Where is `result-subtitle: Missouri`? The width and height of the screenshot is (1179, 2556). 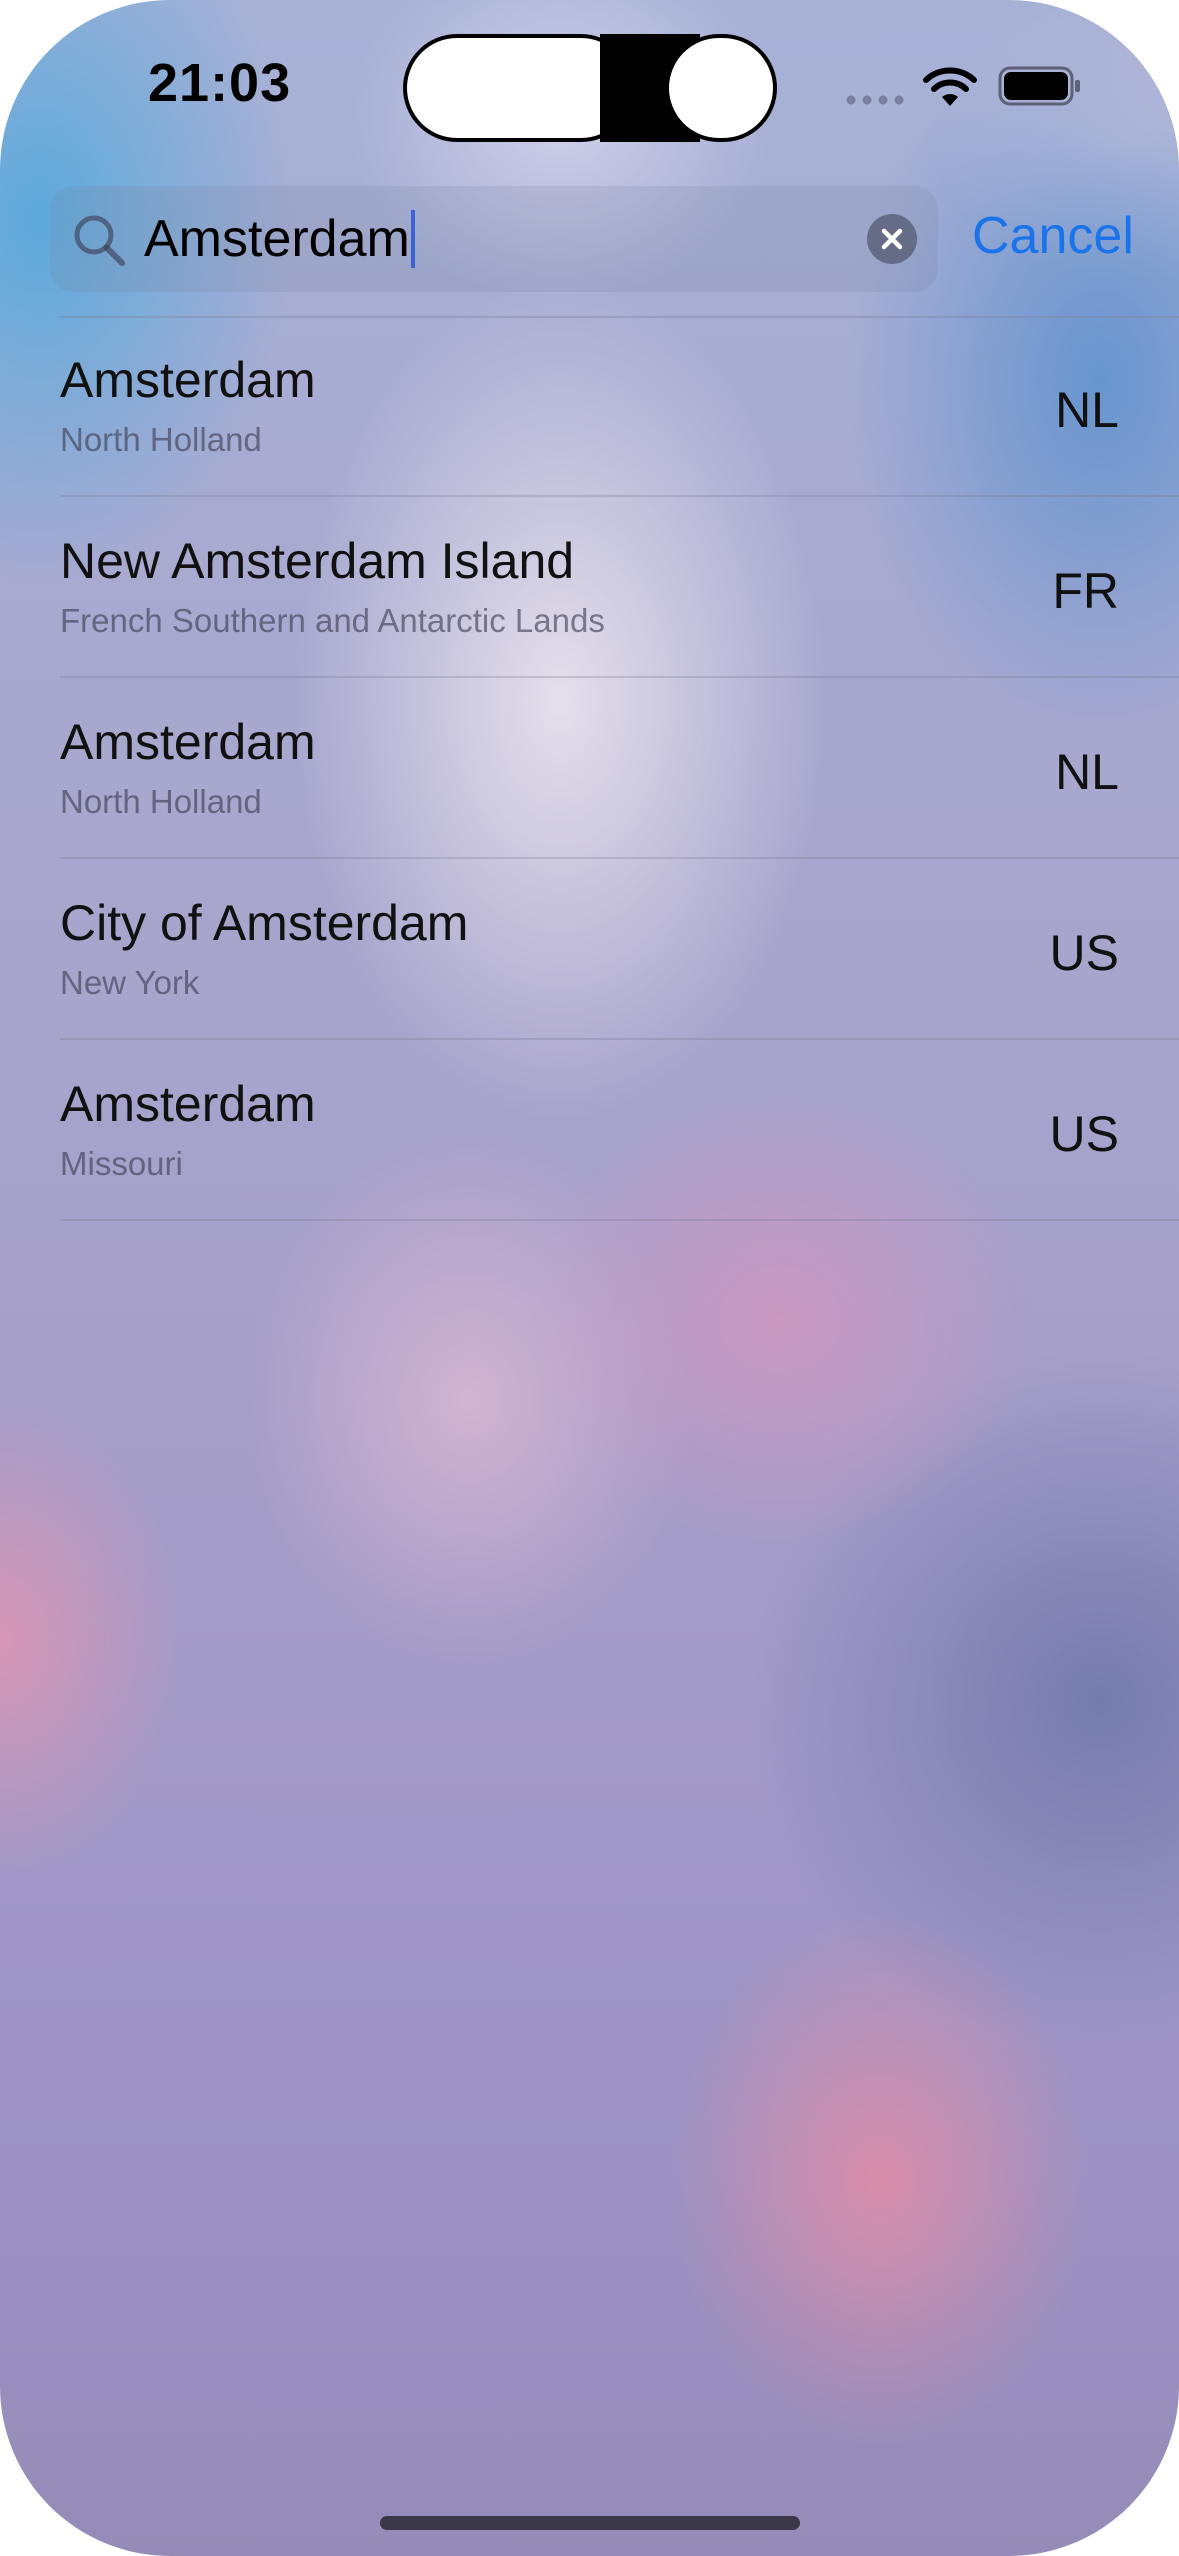 result-subtitle: Missouri is located at coordinates (121, 1163).